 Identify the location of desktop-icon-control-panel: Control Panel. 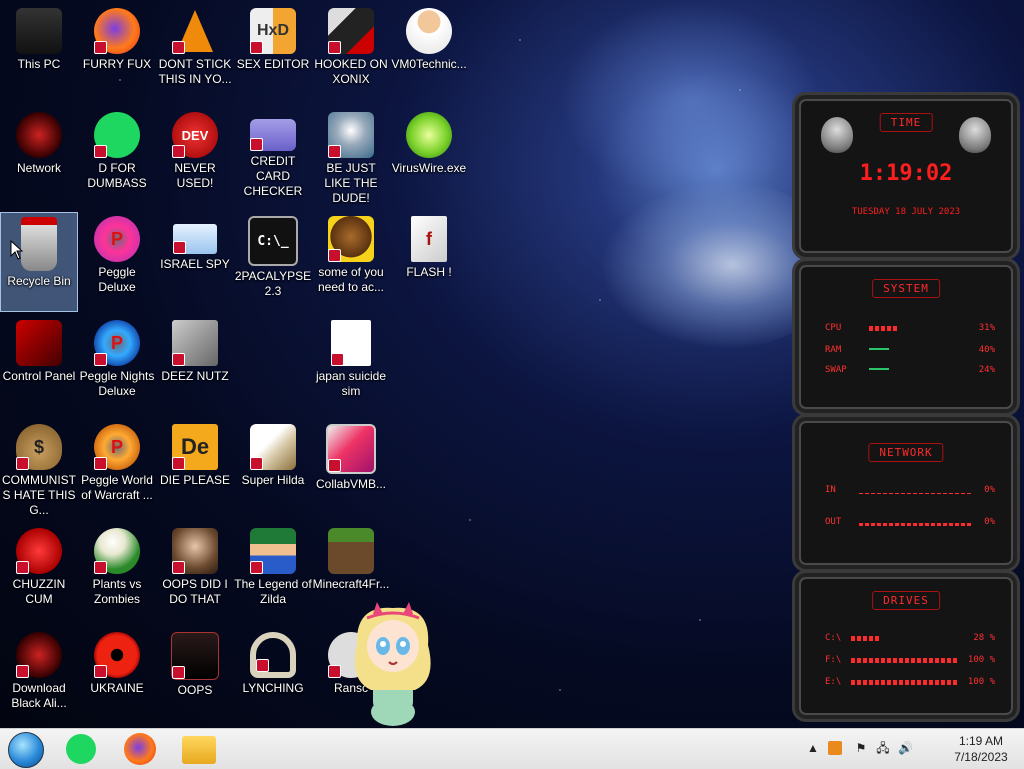
(39, 366).